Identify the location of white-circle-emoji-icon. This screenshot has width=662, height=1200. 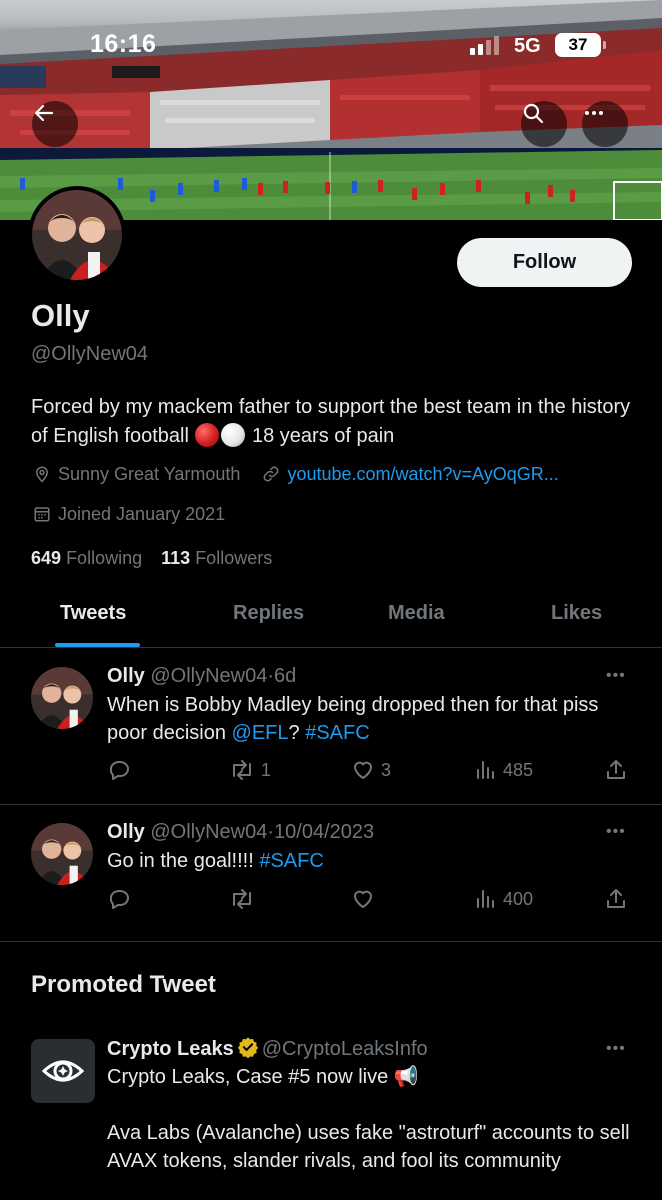
(233, 435).